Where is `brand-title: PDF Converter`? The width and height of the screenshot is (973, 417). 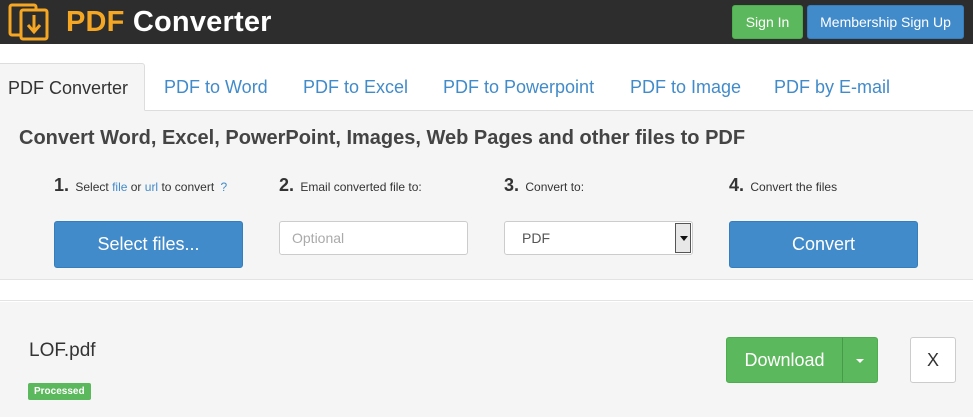 brand-title: PDF Converter is located at coordinates (169, 22).